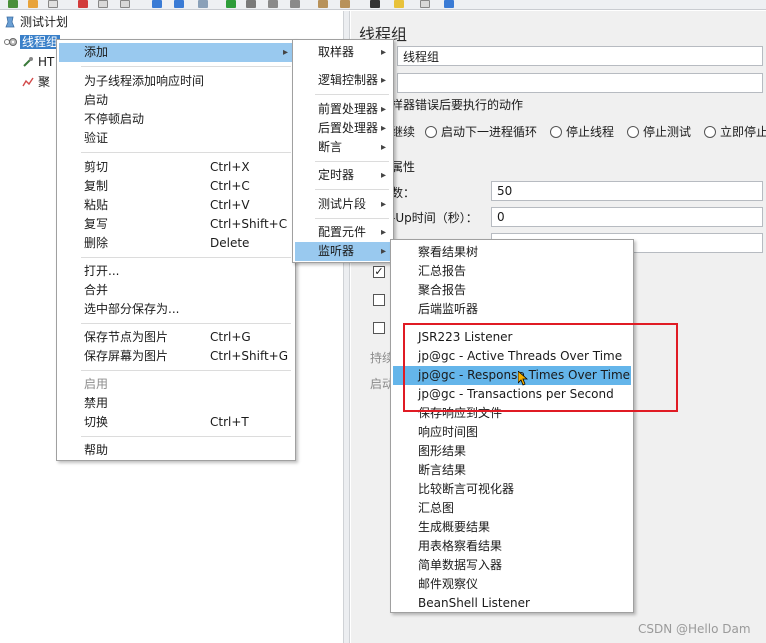  I want to click on submenu-item-sampler: 取样器 ▸, so click(343, 52).